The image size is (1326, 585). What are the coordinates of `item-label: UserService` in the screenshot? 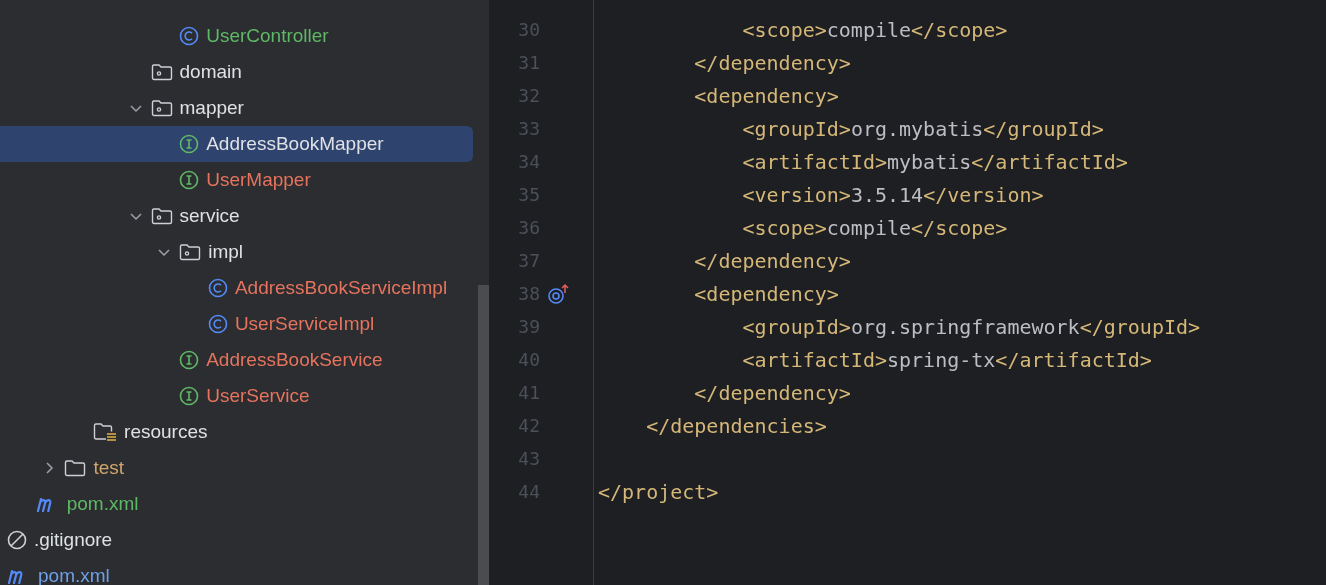 It's located at (258, 395).